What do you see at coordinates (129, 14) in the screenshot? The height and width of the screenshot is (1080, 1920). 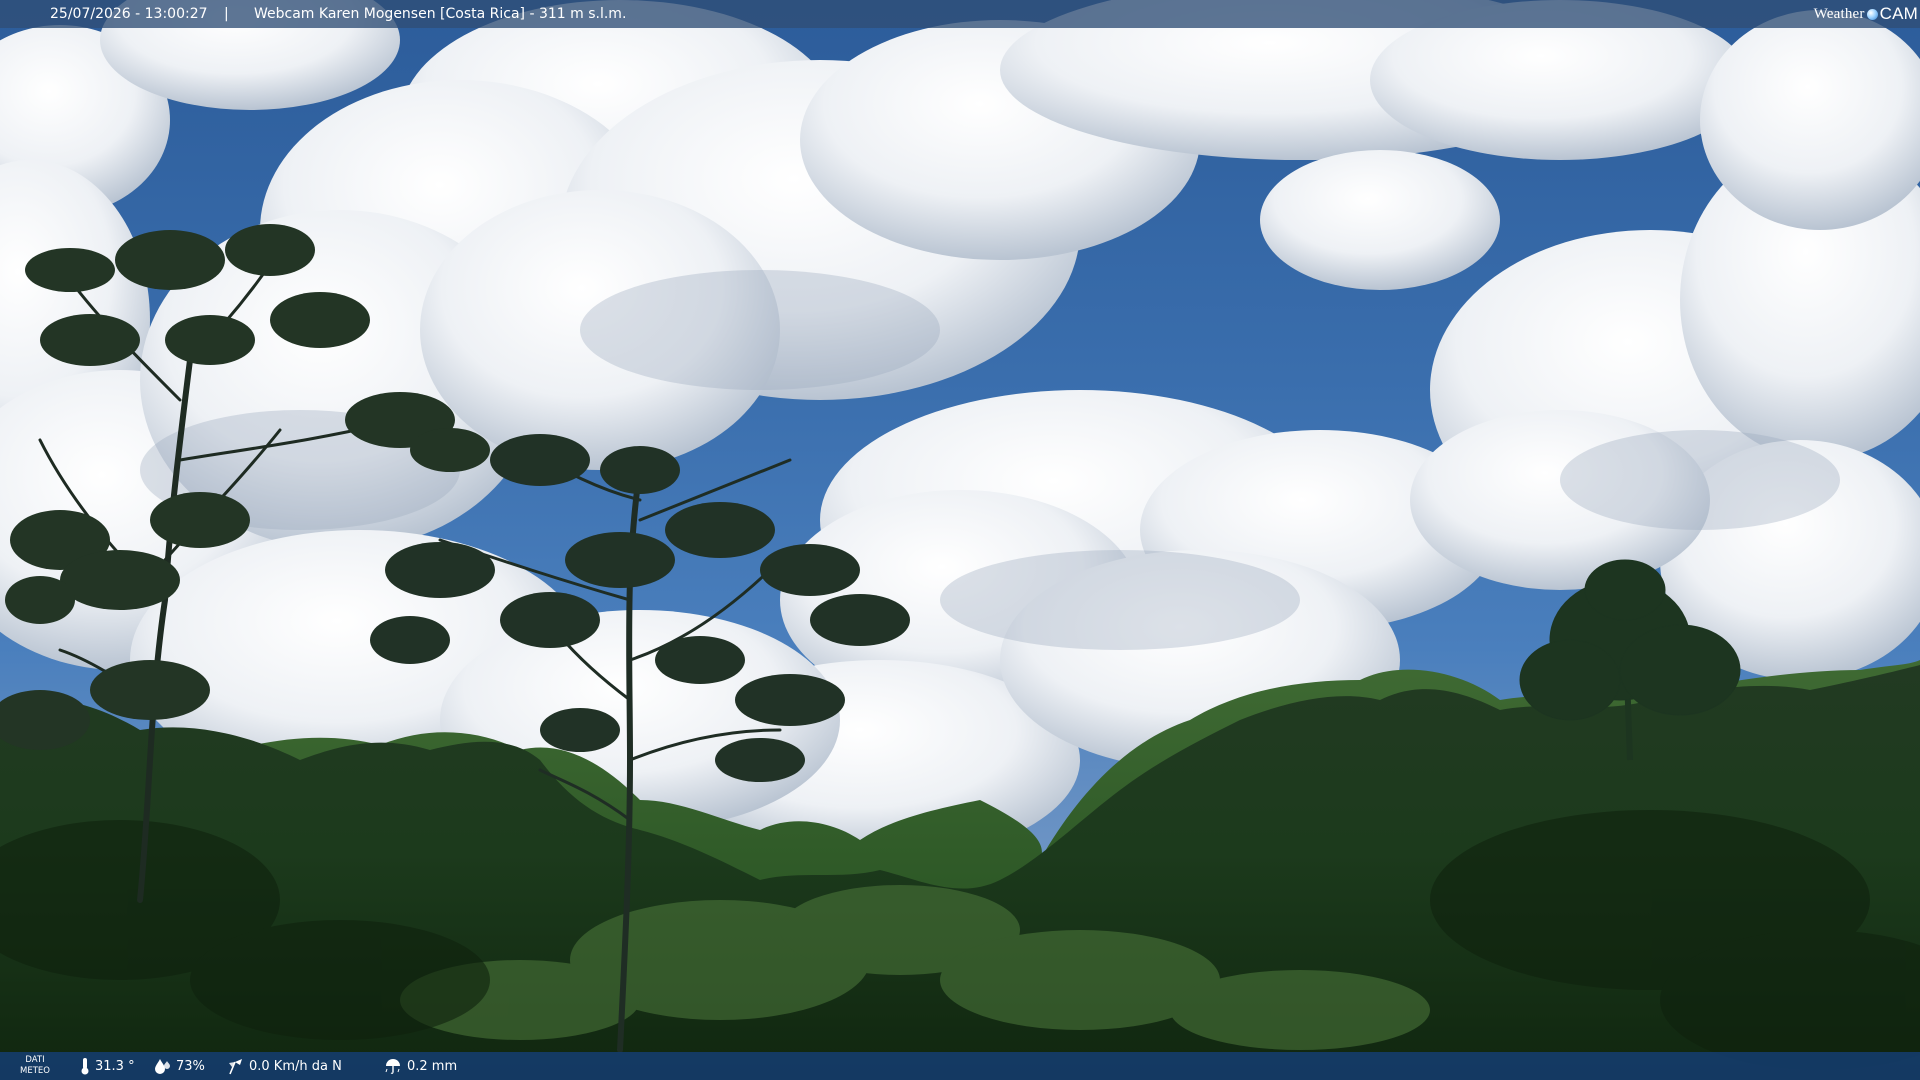 I see `timestamp: 25/07/2026 - 13:00:27` at bounding box center [129, 14].